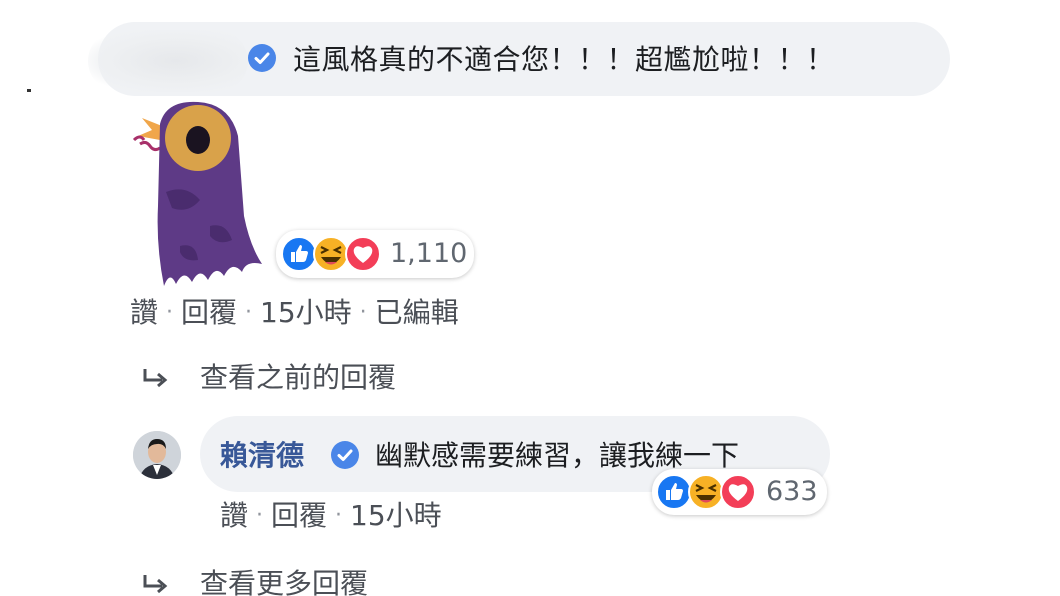 Image resolution: width=1060 pixels, height=596 pixels. What do you see at coordinates (168, 61) in the screenshot?
I see `blurred-author-name` at bounding box center [168, 61].